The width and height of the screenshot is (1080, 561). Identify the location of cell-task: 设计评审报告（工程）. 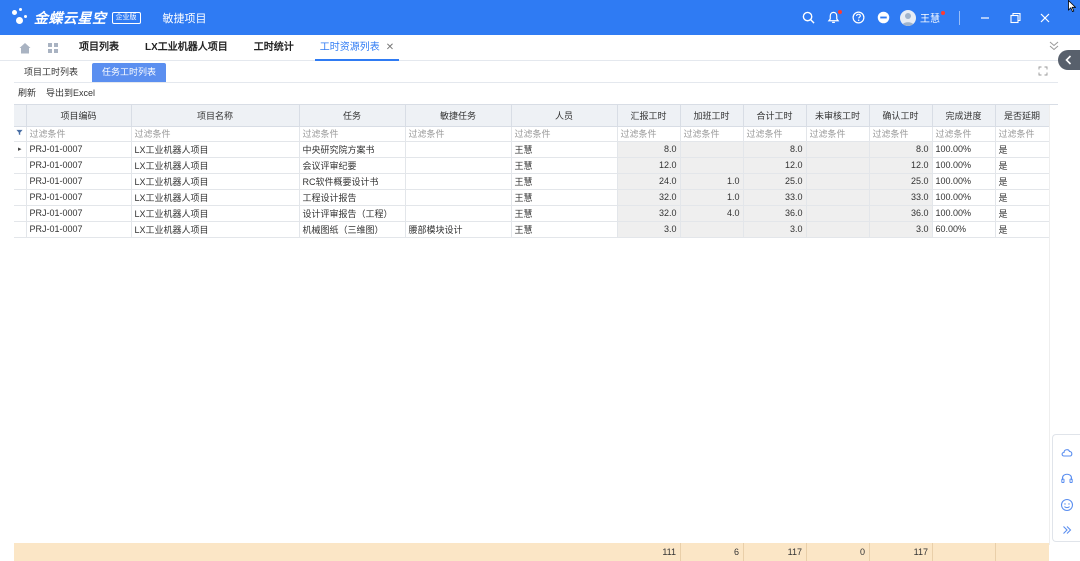
(352, 213).